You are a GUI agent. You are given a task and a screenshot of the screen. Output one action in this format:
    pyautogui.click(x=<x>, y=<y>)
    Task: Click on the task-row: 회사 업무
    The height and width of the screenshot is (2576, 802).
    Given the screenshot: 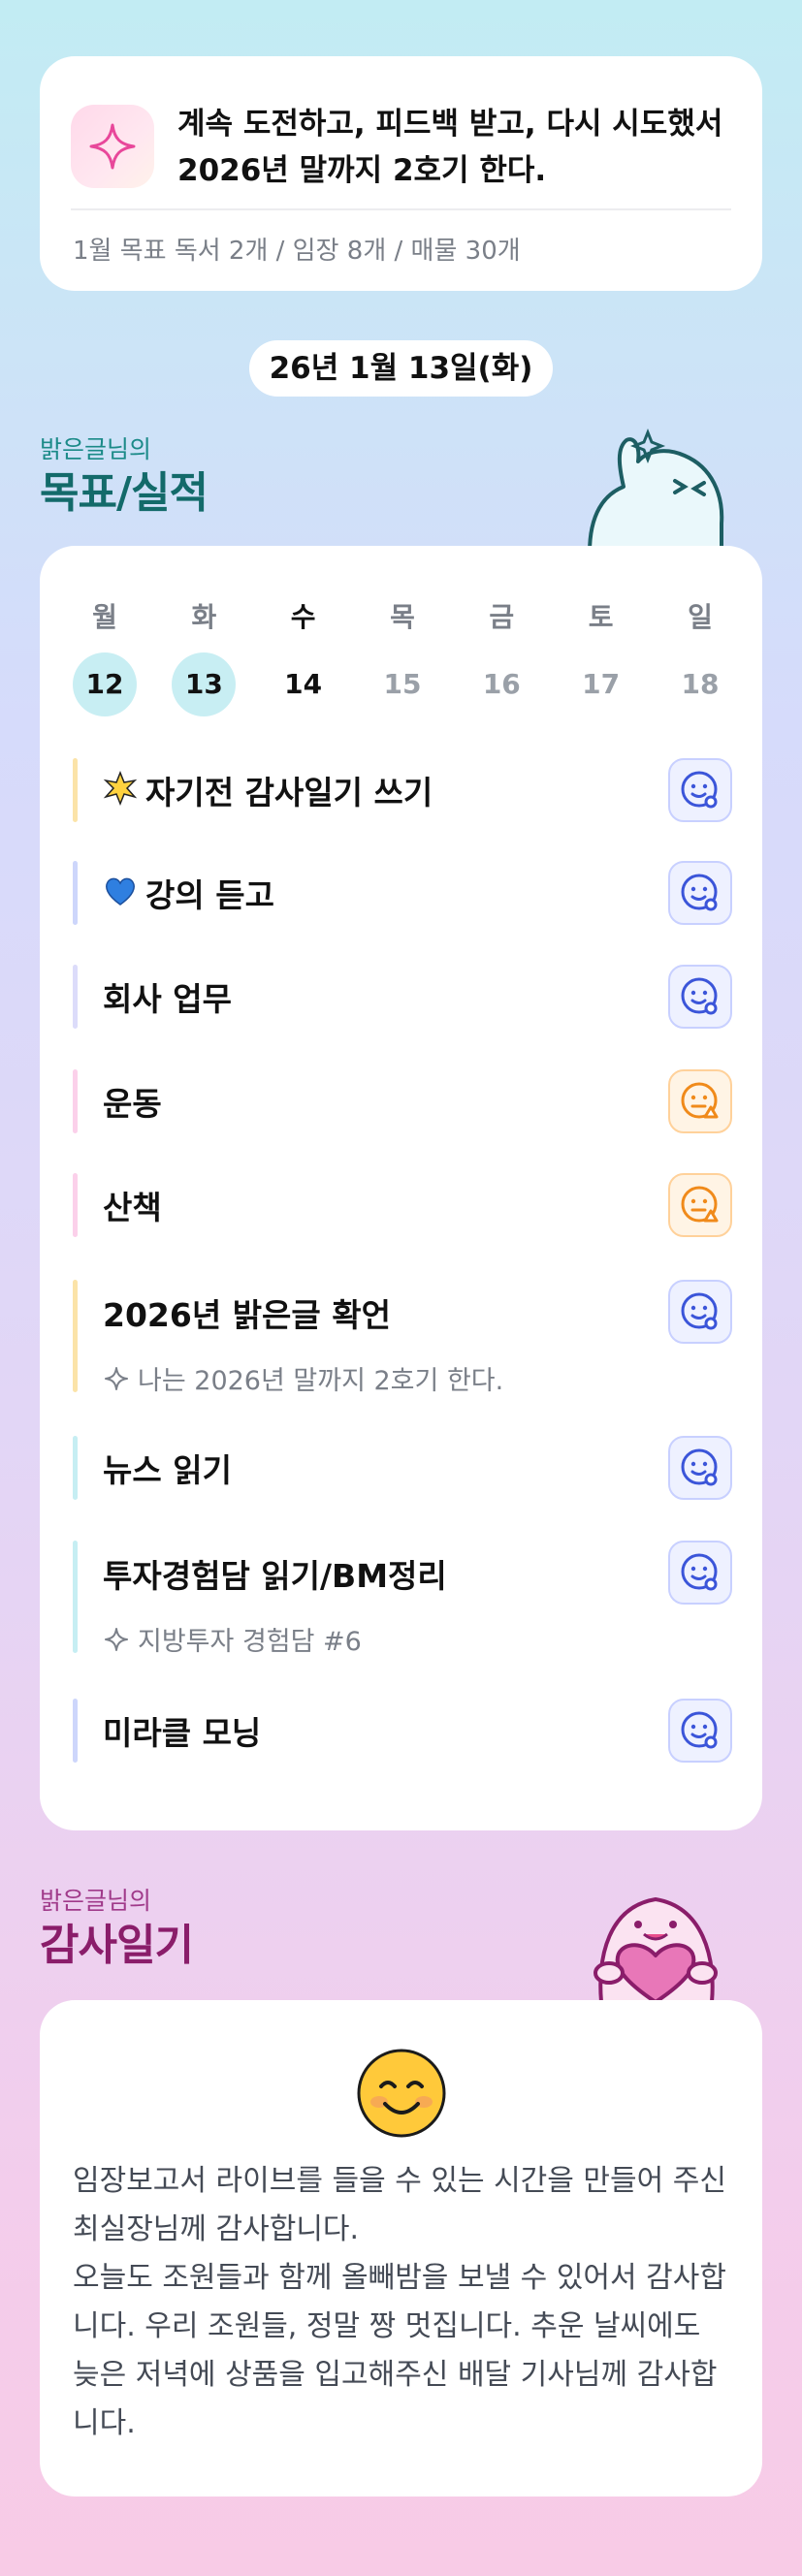 What is the action you would take?
    pyautogui.click(x=402, y=997)
    